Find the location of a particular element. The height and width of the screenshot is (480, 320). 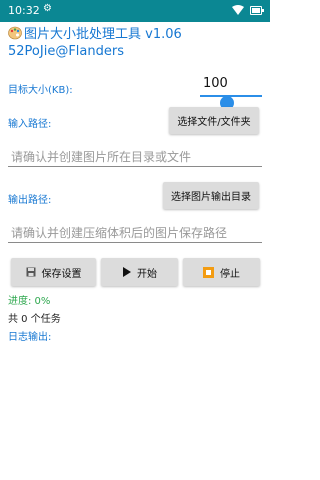

input-path-field: 请确认并创建图片所在目录或文件 is located at coordinates (135, 156).